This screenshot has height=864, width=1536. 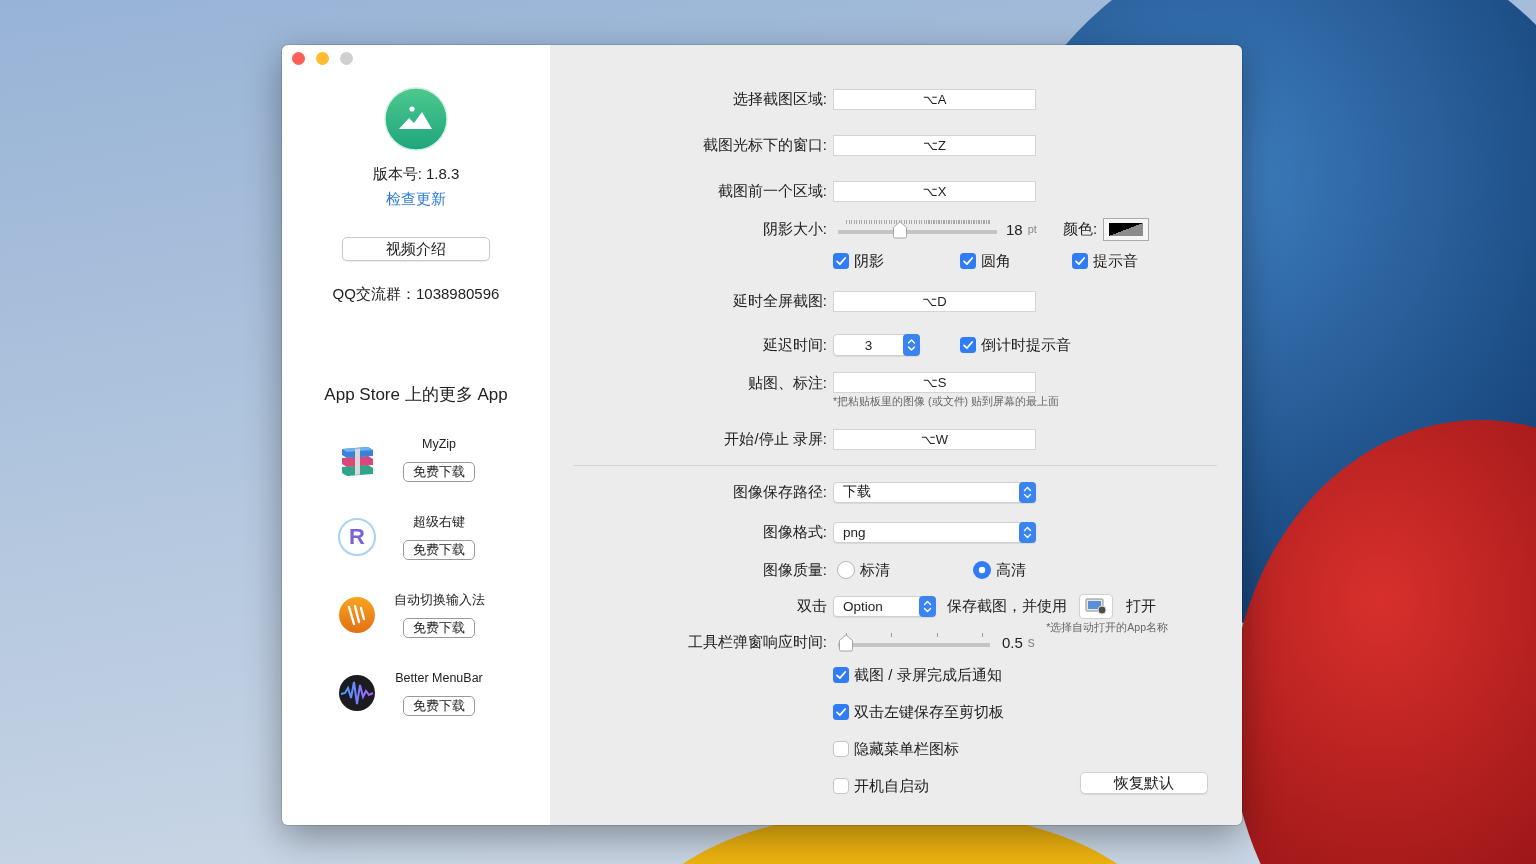 What do you see at coordinates (934, 532) in the screenshot?
I see `dropdown: png` at bounding box center [934, 532].